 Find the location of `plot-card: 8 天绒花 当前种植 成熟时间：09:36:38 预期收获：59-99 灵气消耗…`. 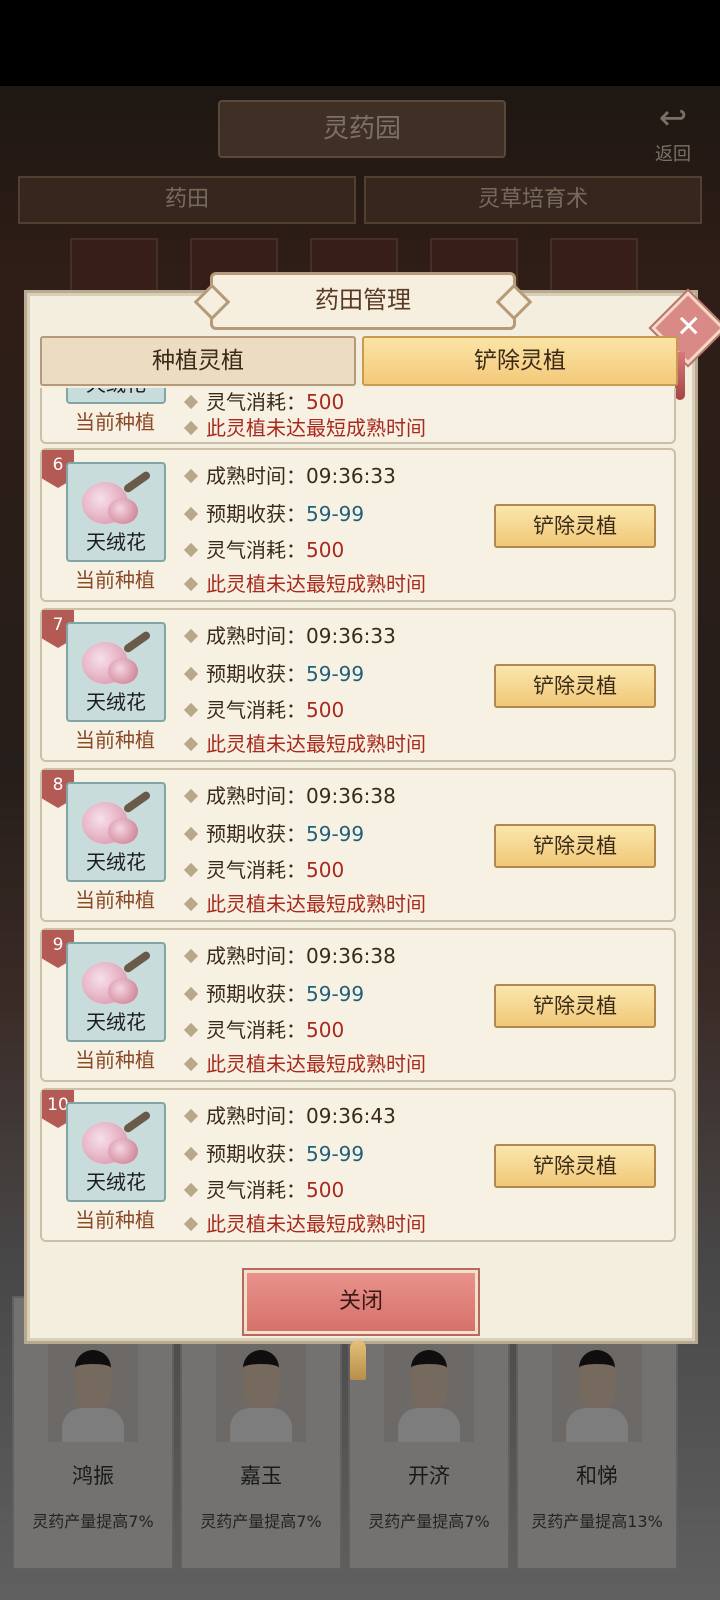

plot-card: 8 天绒花 当前种植 成熟时间：09:36:38 预期收获：59-99 灵气消耗… is located at coordinates (358, 845).